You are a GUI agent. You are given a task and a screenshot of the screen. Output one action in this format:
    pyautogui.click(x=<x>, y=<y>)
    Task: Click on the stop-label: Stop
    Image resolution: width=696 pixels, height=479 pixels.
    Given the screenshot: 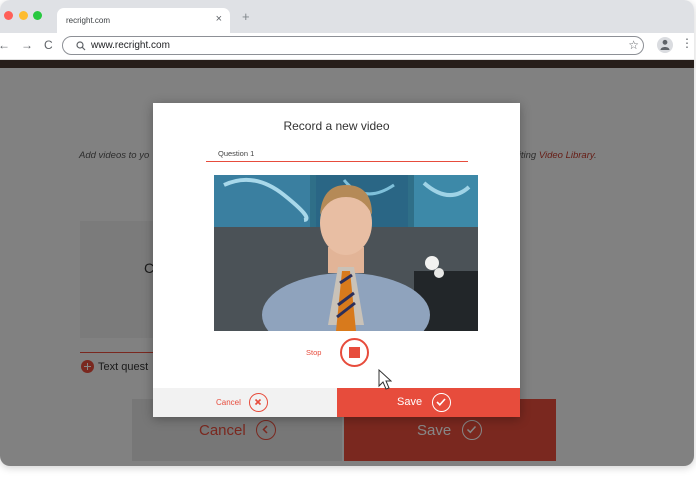 What is the action you would take?
    pyautogui.click(x=314, y=352)
    